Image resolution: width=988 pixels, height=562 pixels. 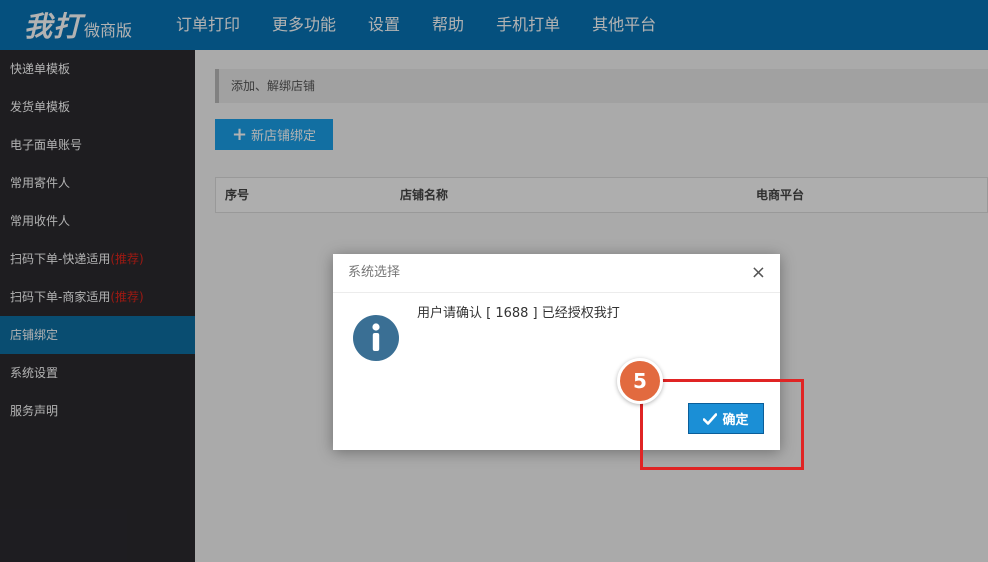 I want to click on close-icon: ×, so click(x=758, y=273).